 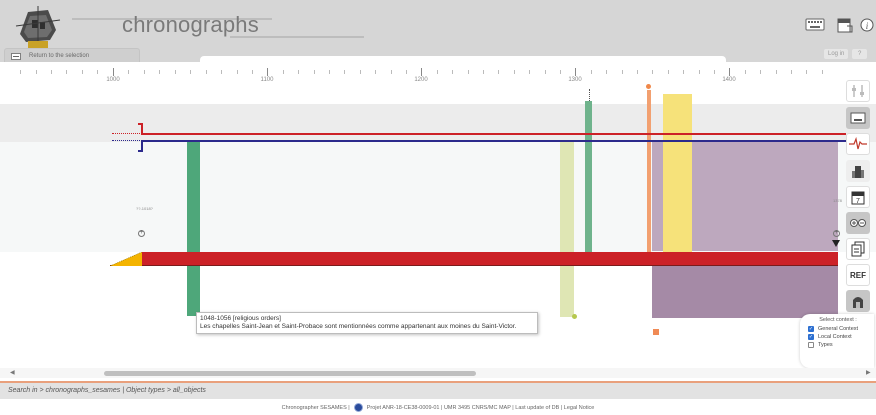 What do you see at coordinates (858, 91) in the screenshot?
I see `sliders-icon` at bounding box center [858, 91].